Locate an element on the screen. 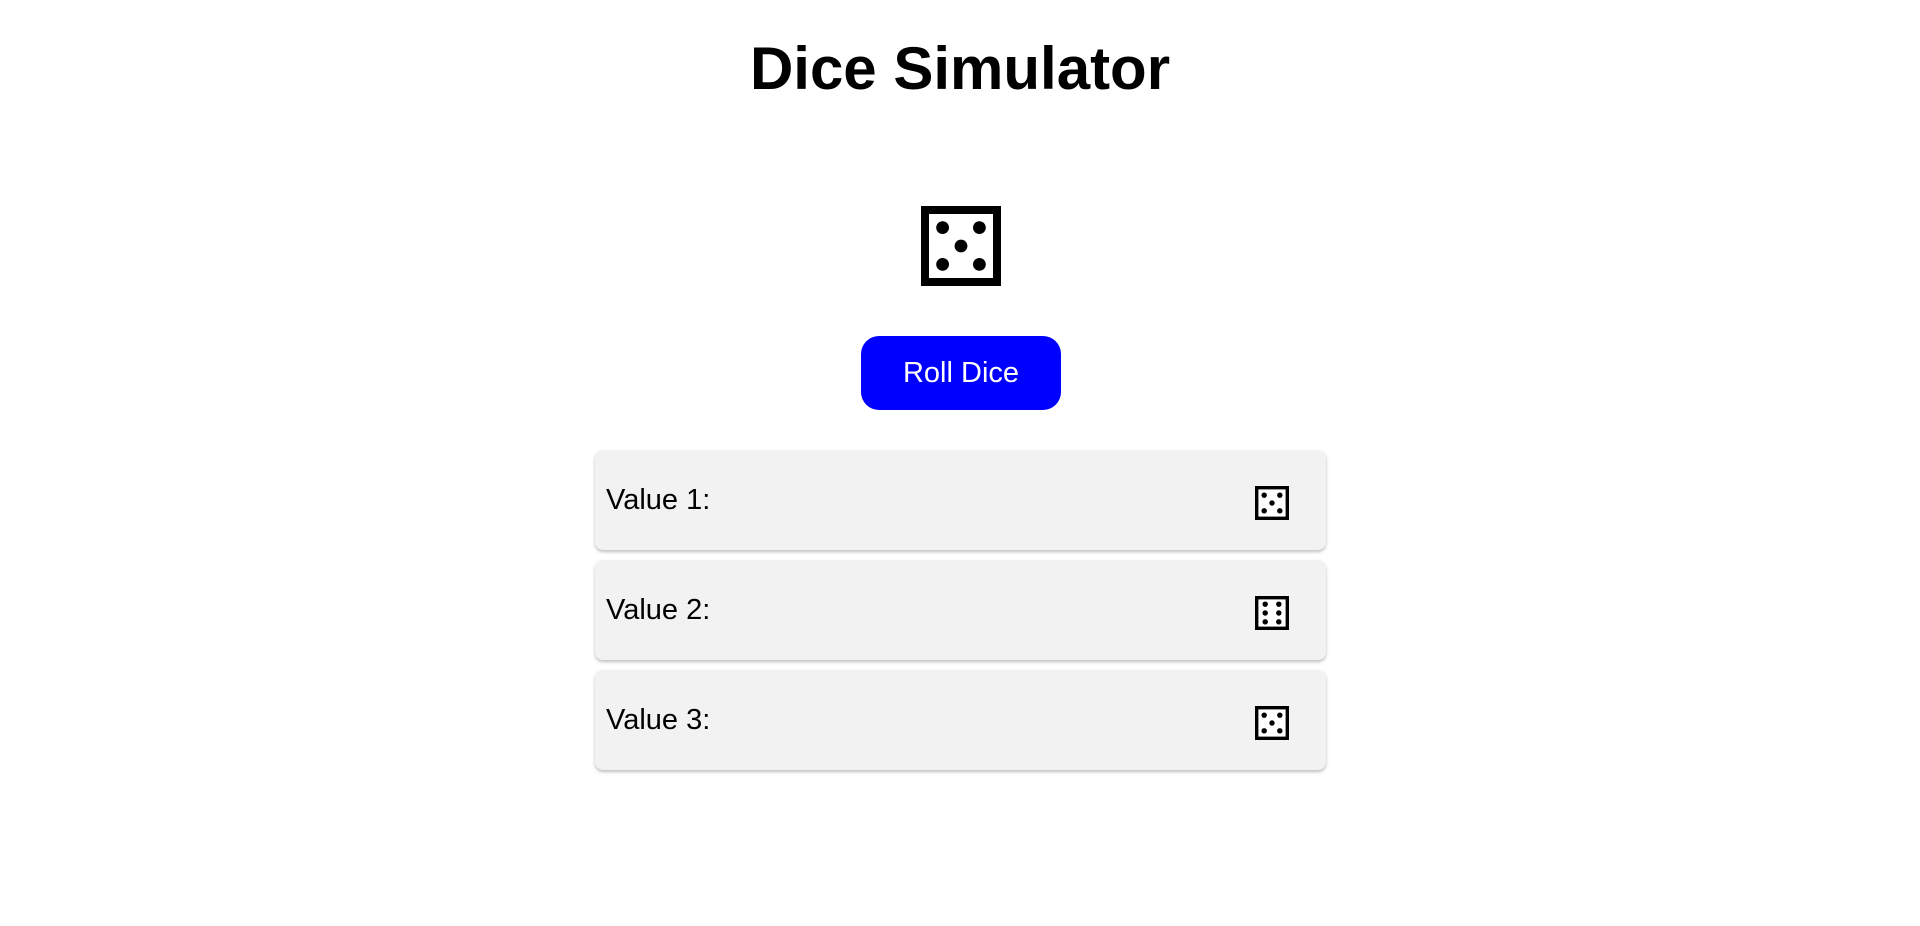 The height and width of the screenshot is (926, 1920). main-die-icon is located at coordinates (961, 246).